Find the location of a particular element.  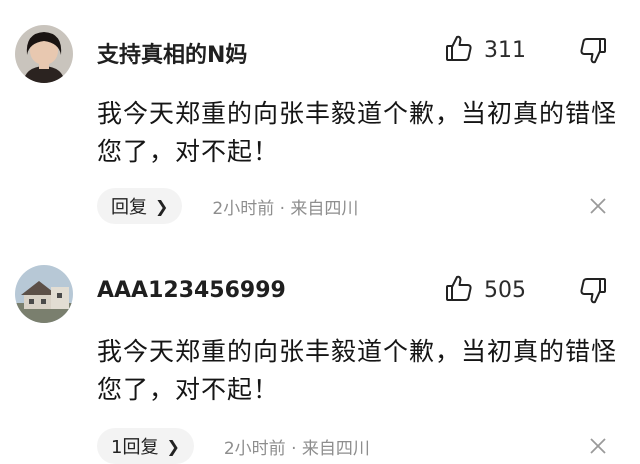

like-button: 311 is located at coordinates (485, 50).